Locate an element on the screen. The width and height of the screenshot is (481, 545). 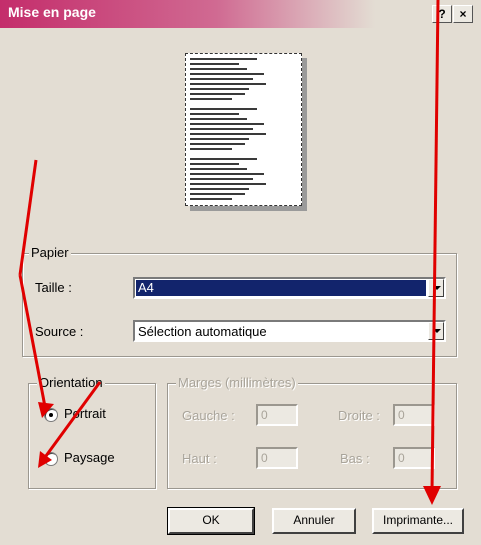
paper-group-legend: Papier is located at coordinates (50, 252).